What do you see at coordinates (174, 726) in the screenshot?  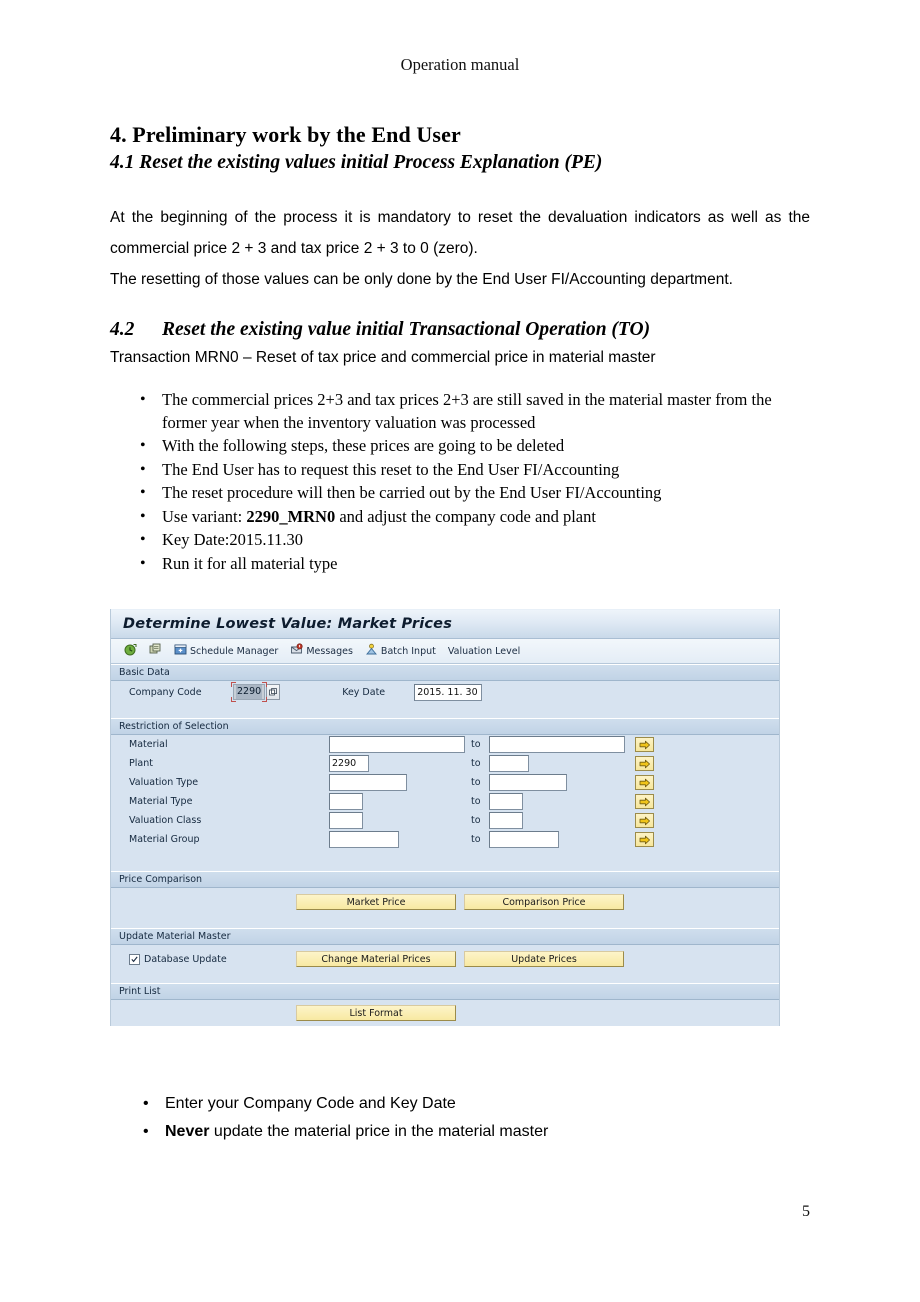 I see `restriction-label: Restriction of Selection` at bounding box center [174, 726].